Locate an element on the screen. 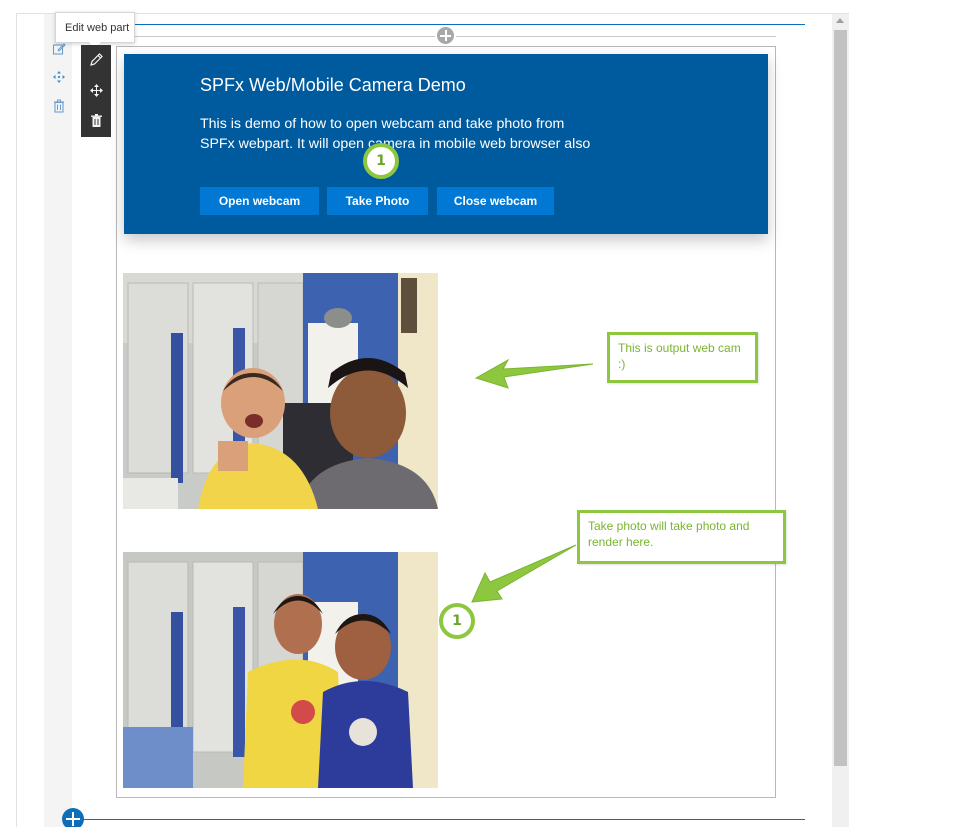  section-gutter is located at coordinates (58, 420).